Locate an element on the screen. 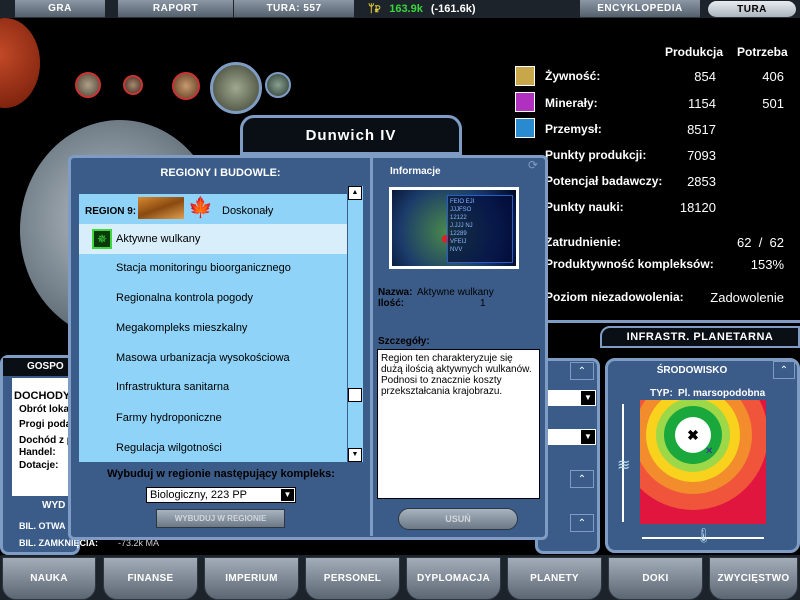 The width and height of the screenshot is (800, 600). minerals-need: 501 is located at coordinates (773, 103).